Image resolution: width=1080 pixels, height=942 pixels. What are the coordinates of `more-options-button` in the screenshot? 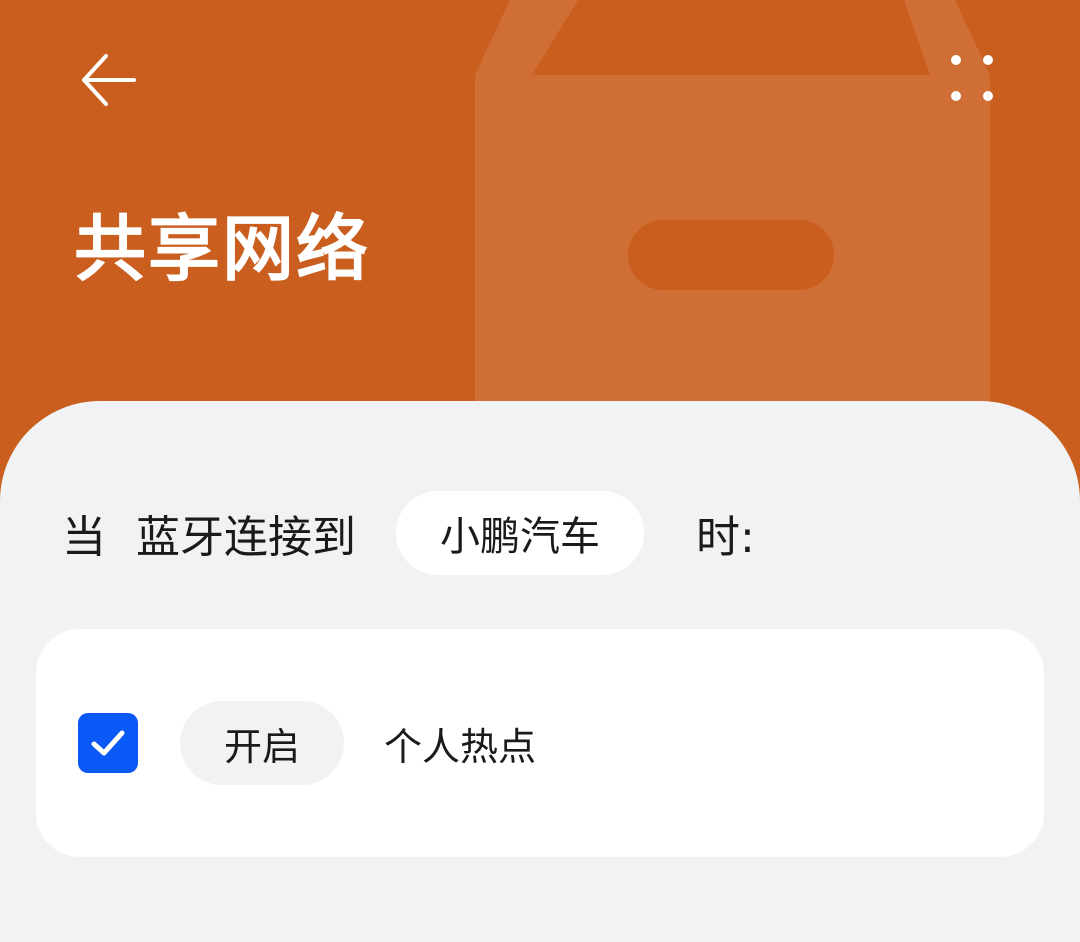 It's located at (972, 80).